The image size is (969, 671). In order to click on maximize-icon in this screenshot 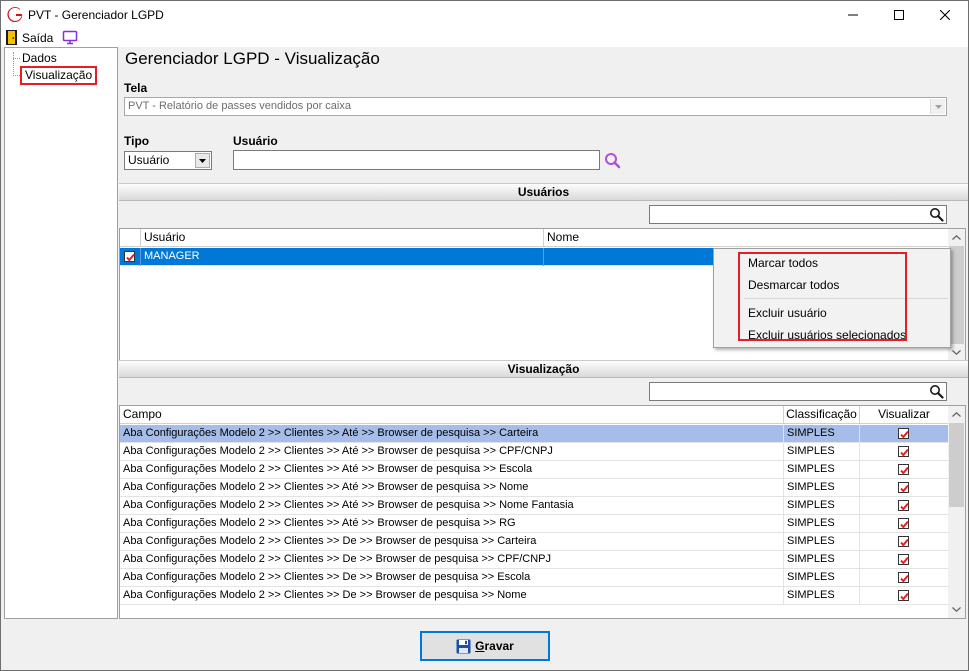, I will do `click(899, 15)`.